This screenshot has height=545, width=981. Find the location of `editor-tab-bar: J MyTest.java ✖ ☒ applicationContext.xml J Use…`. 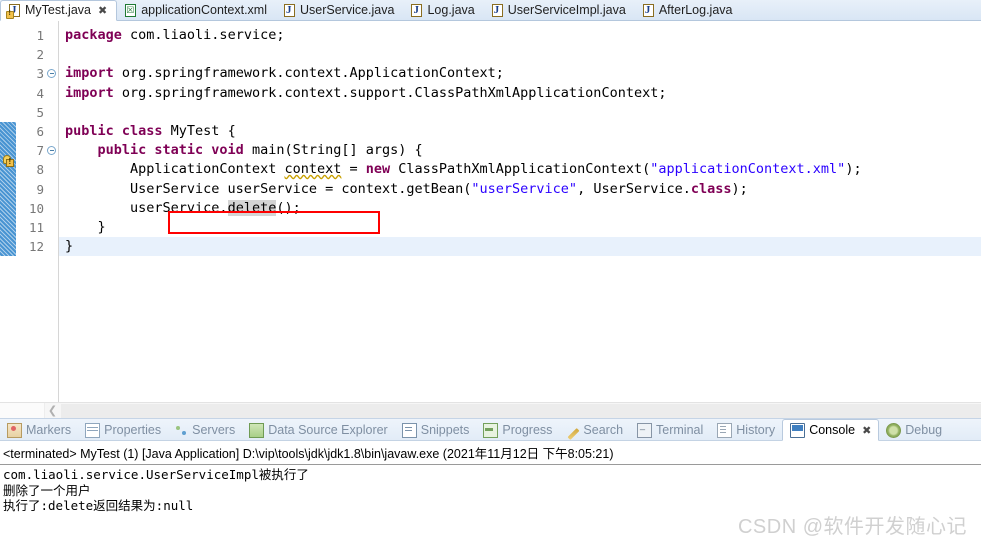

editor-tab-bar: J MyTest.java ✖ ☒ applicationContext.xml J Use… is located at coordinates (490, 10).